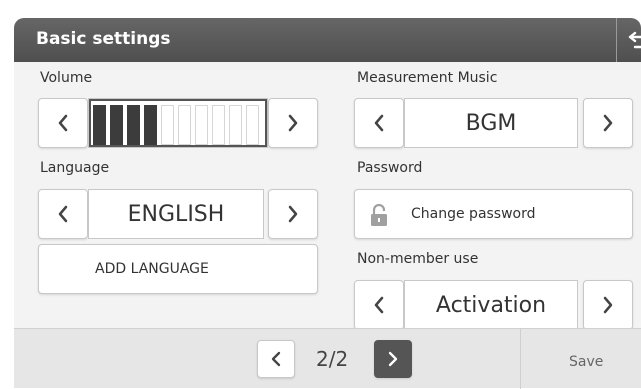  I want to click on volume-level-frame, so click(178, 123).